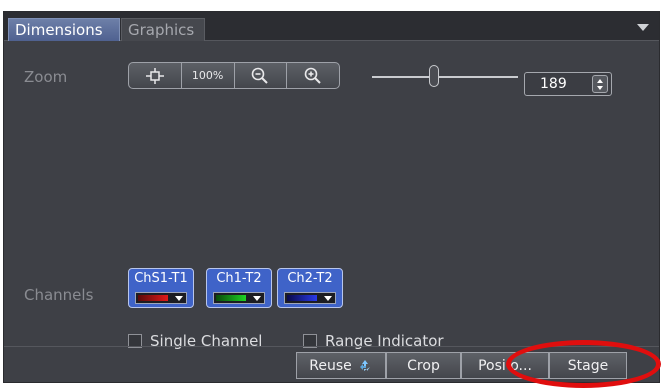 Image resolution: width=662 pixels, height=388 pixels. What do you see at coordinates (310, 278) in the screenshot?
I see `channel-label: Ch2-T2` at bounding box center [310, 278].